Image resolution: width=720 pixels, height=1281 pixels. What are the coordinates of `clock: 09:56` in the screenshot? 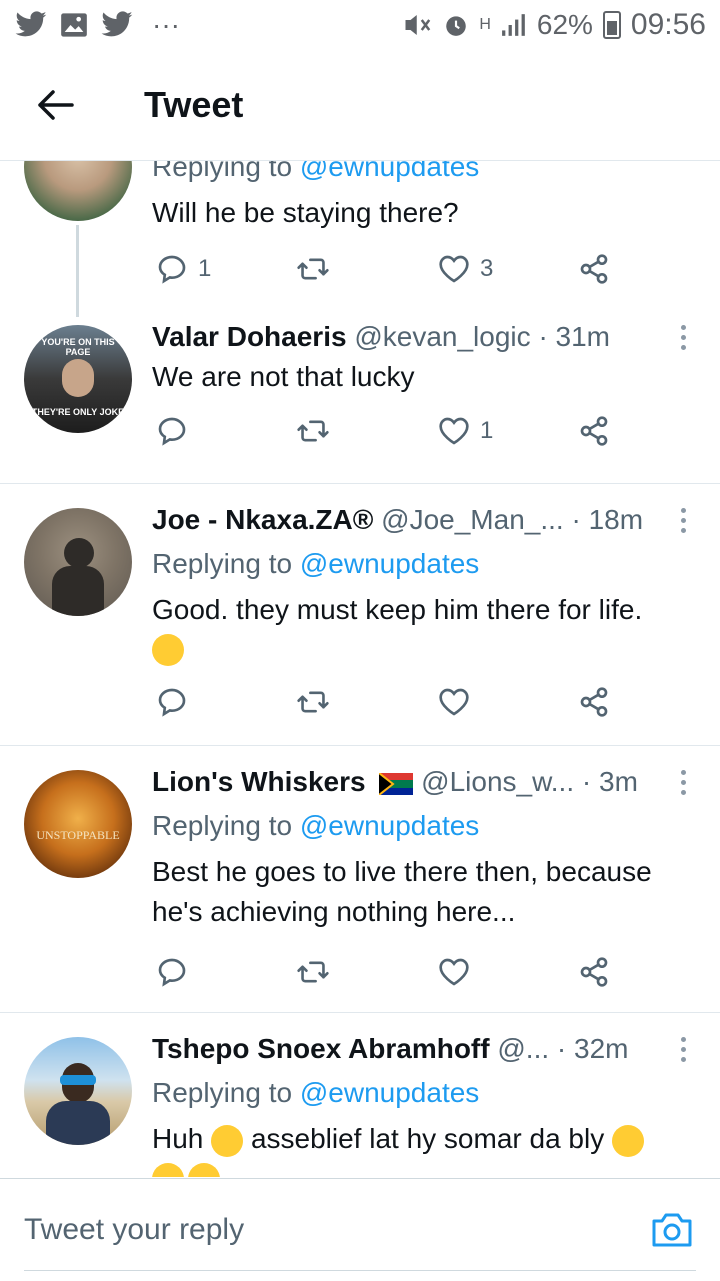 It's located at (668, 24).